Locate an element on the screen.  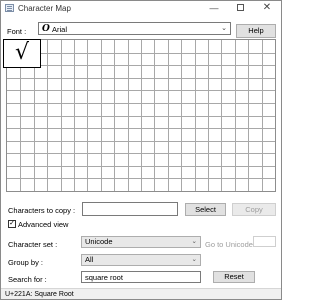
maximize-icon is located at coordinates (240, 8).